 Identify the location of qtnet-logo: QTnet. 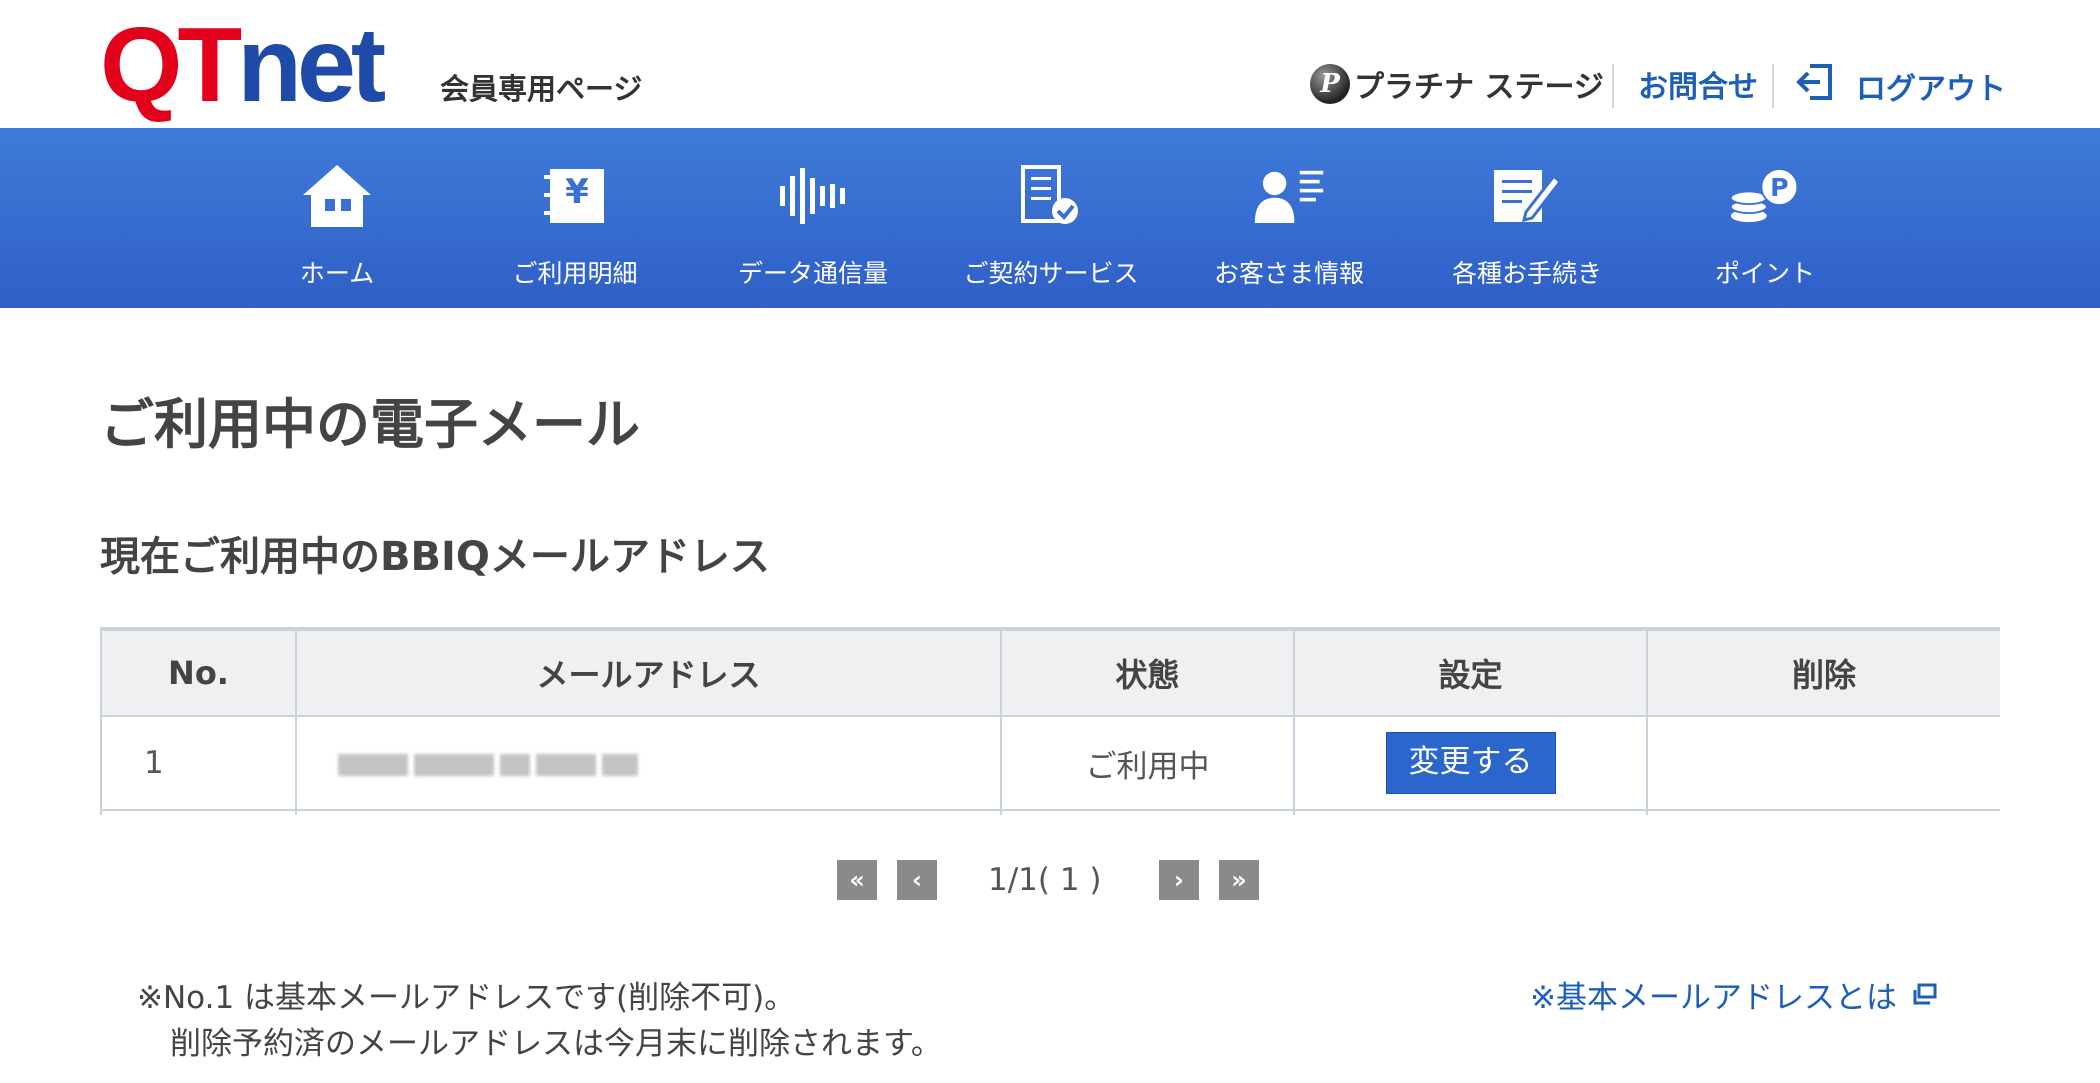
(243, 65).